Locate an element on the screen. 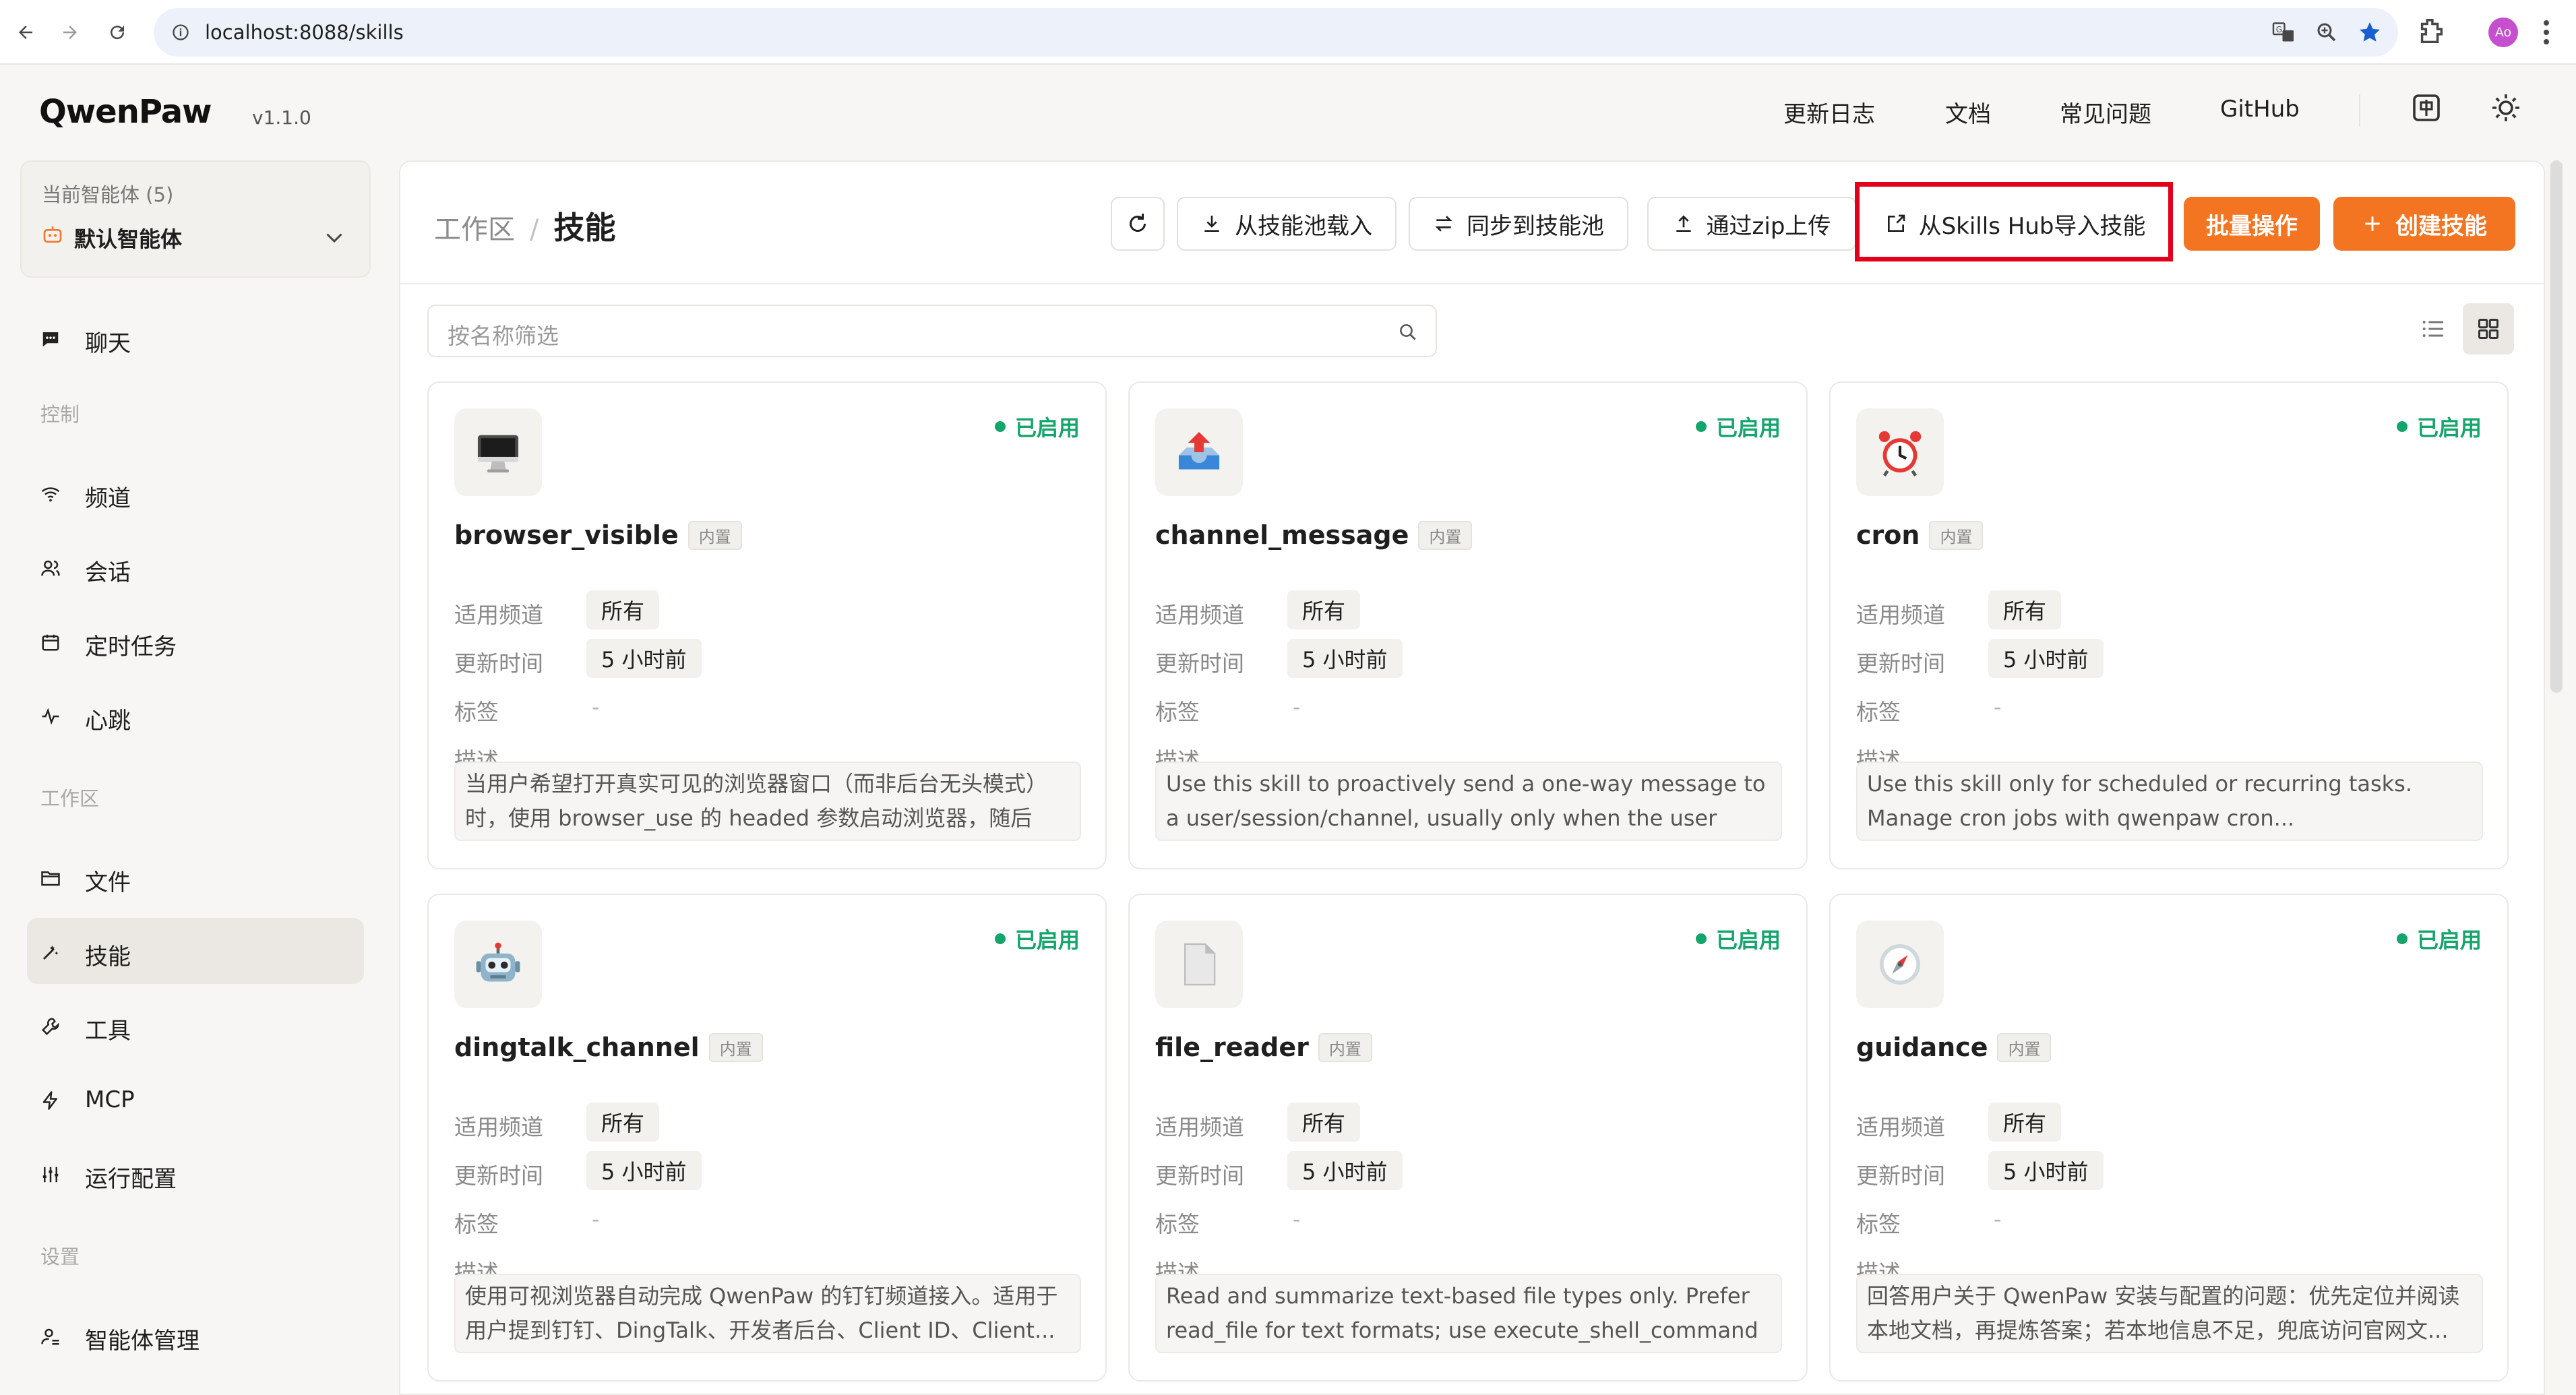 This screenshot has width=2576, height=1395. skill-name: guidance is located at coordinates (1922, 1047).